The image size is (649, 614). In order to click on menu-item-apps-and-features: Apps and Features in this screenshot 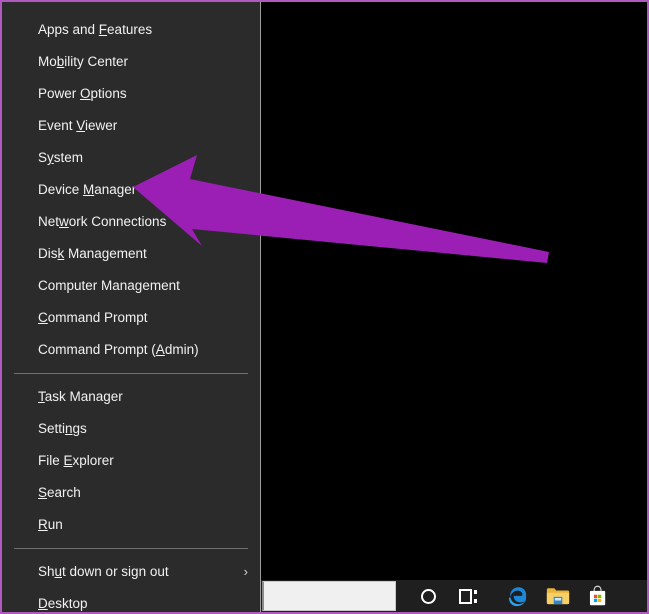, I will do `click(131, 30)`.